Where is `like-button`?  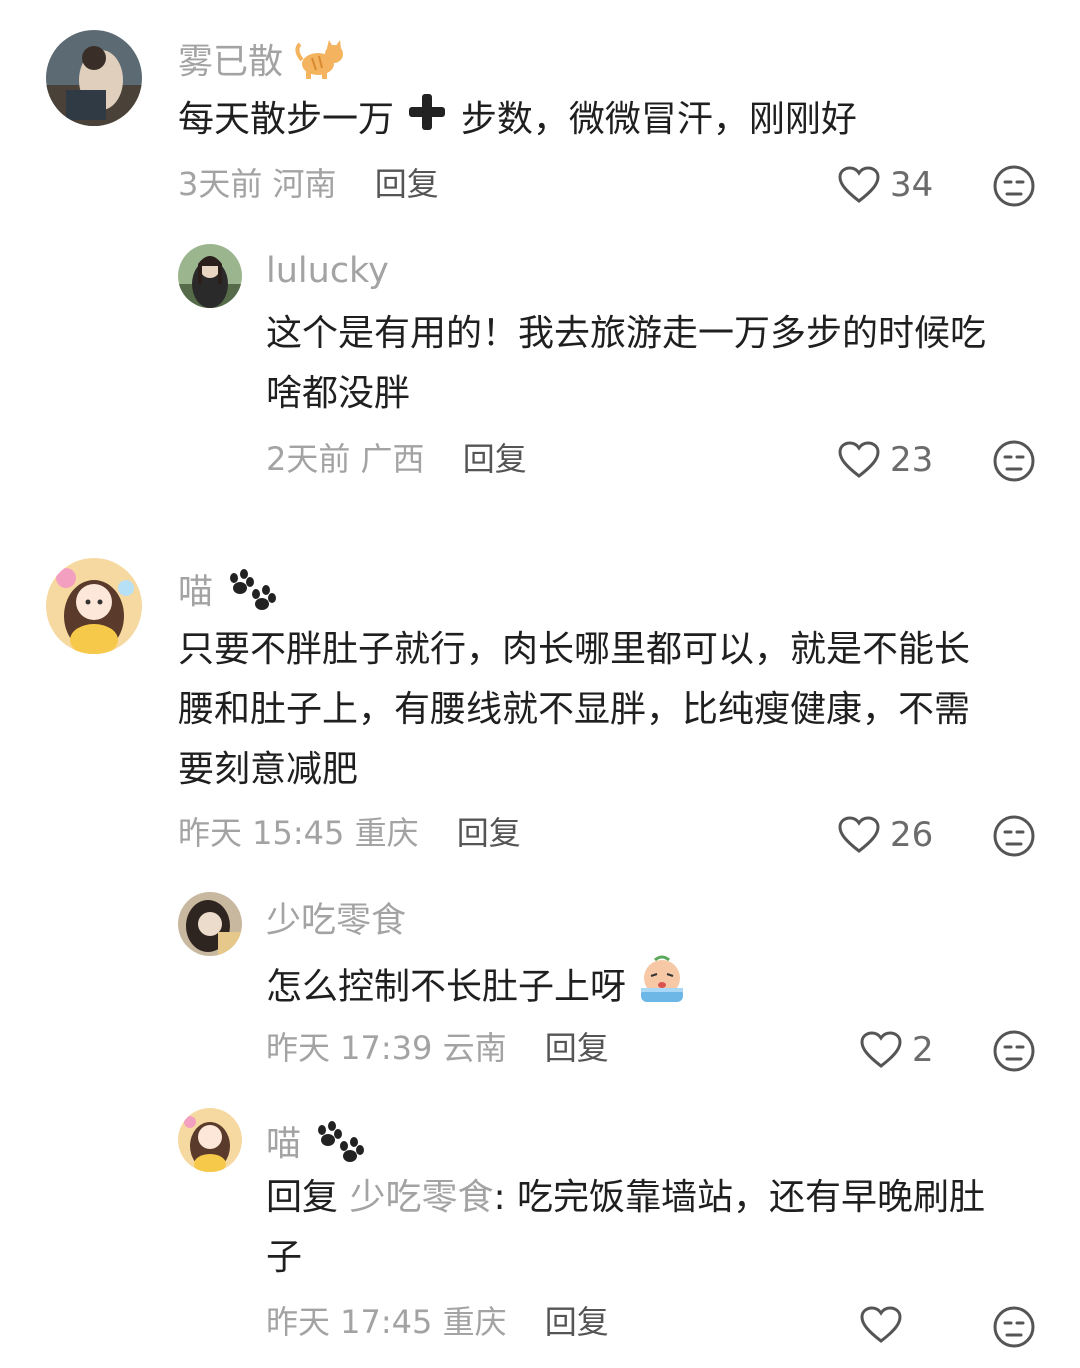
like-button is located at coordinates (881, 1325).